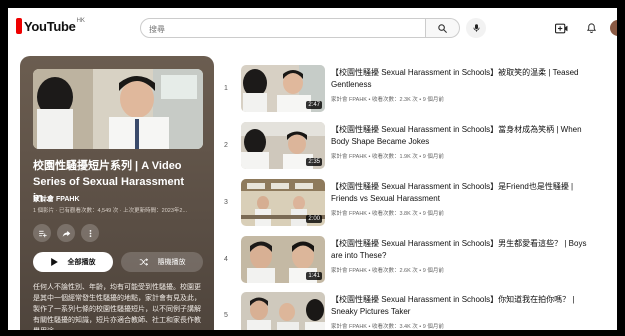 The width and height of the screenshot is (625, 336). I want to click on search-input, so click(283, 29).